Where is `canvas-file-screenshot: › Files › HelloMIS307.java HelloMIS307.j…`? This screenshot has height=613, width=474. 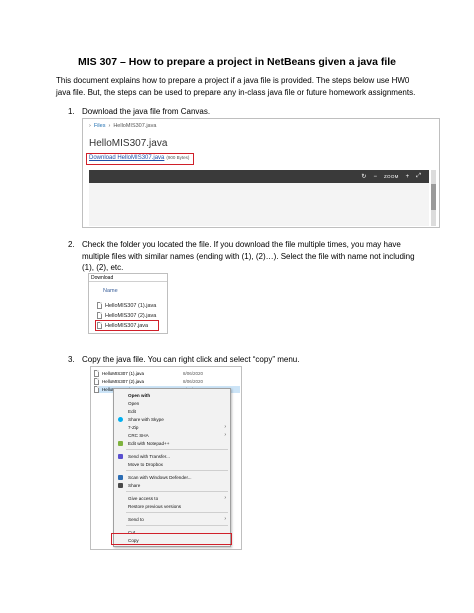
canvas-file-screenshot: › Files › HelloMIS307.java HelloMIS307.j… is located at coordinates (261, 173).